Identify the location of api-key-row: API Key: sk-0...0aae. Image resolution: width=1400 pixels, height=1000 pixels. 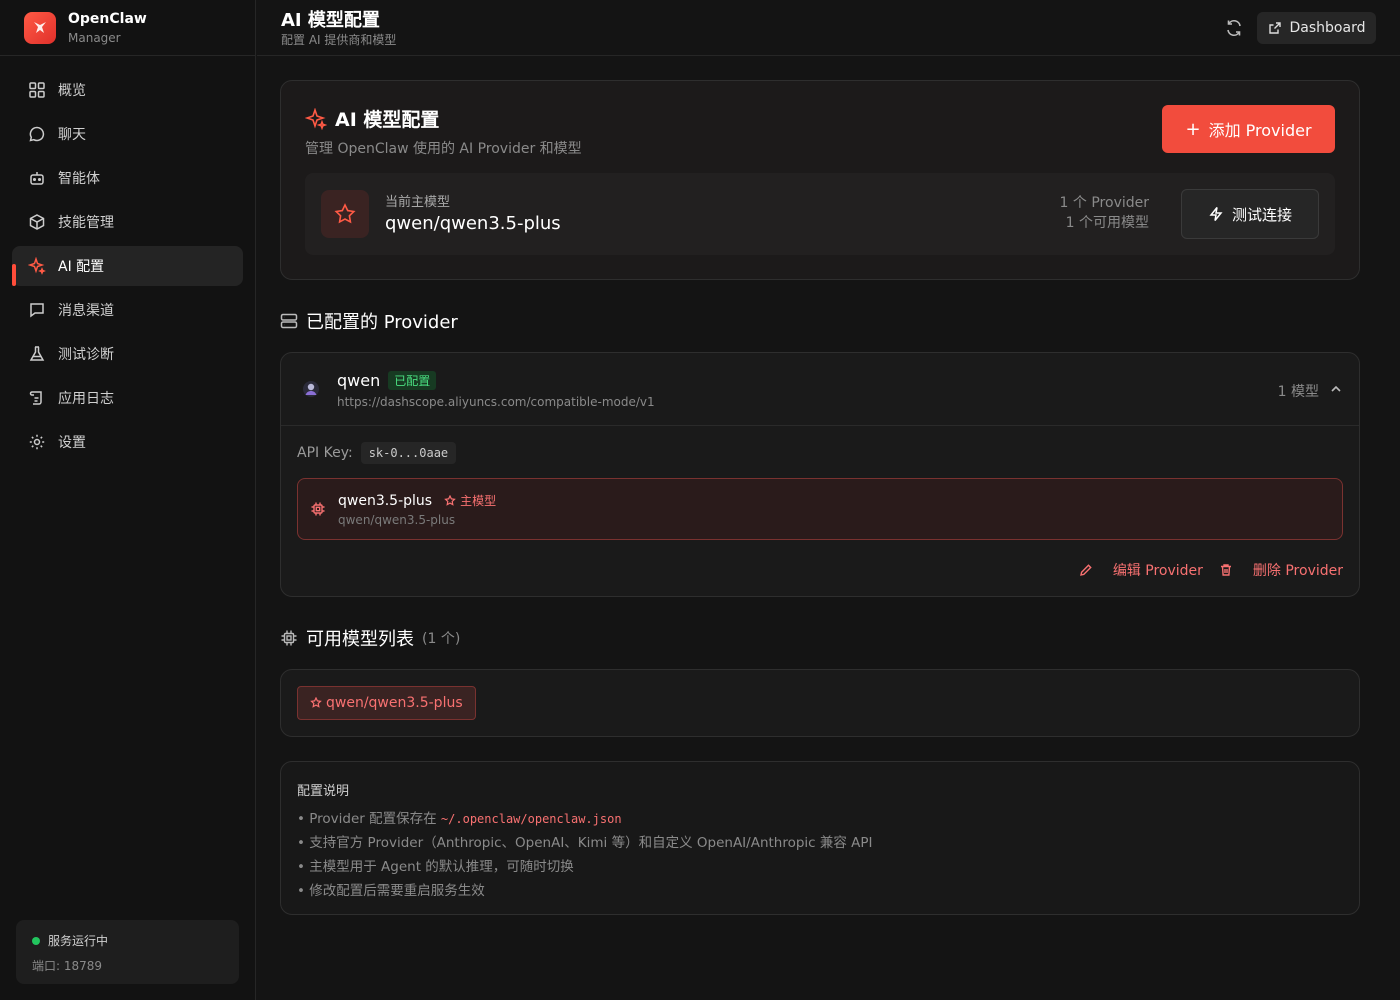
(377, 453).